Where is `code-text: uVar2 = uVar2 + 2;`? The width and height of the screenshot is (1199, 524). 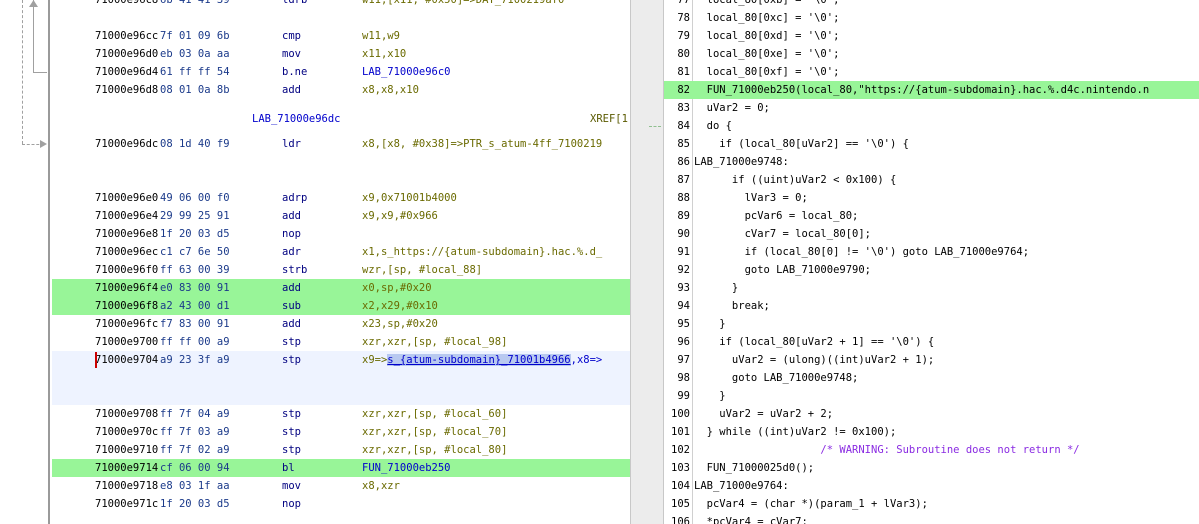
code-text: uVar2 = uVar2 + 2; is located at coordinates (764, 414).